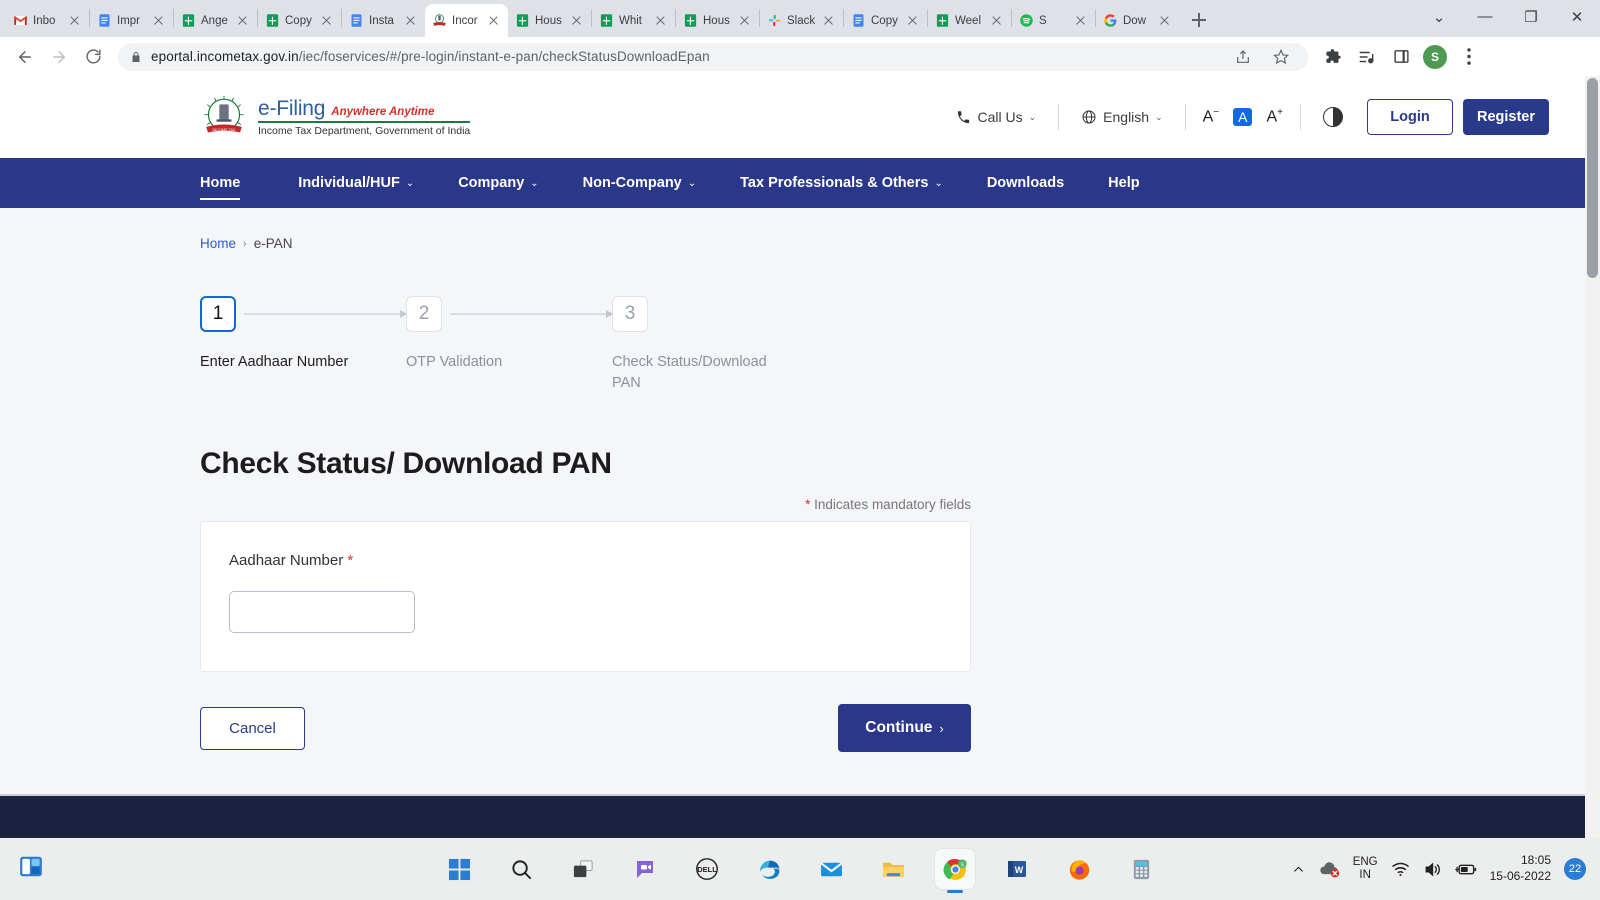  Describe the element at coordinates (1243, 117) in the screenshot. I see `font-normal-button: A` at that location.